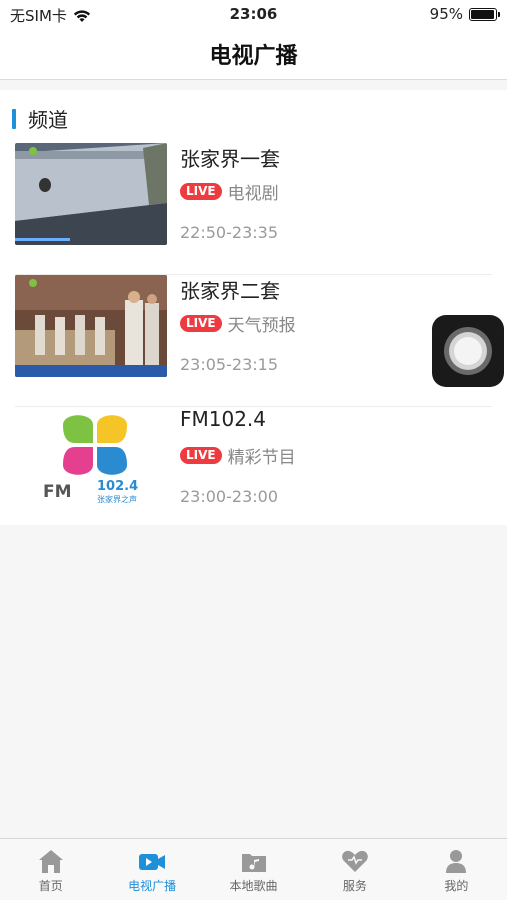  I want to click on channel-name: 张家界二套, so click(230, 291).